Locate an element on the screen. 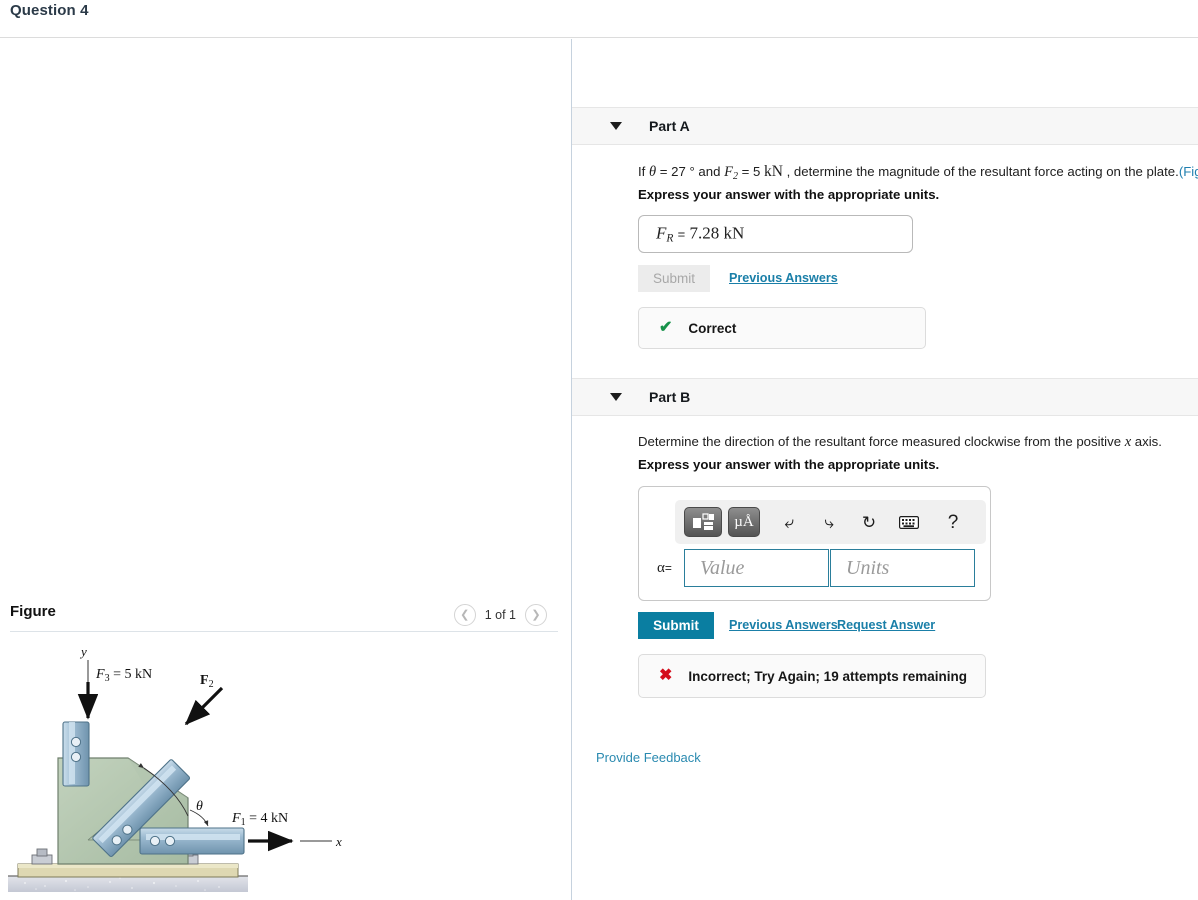 The image size is (1198, 900). figure-pagination: ❮ 1 of 1 ❯ is located at coordinates (500, 615).